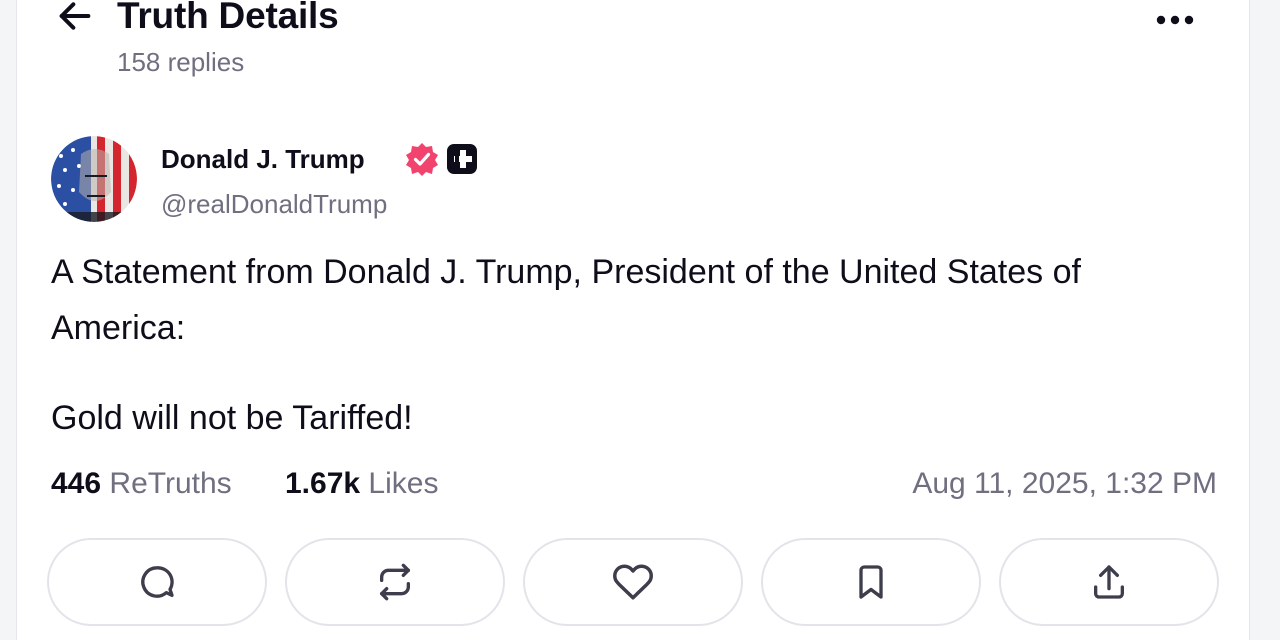 The height and width of the screenshot is (640, 1280). Describe the element at coordinates (263, 159) in the screenshot. I see `author-display-name: Donald J. Trump` at that location.